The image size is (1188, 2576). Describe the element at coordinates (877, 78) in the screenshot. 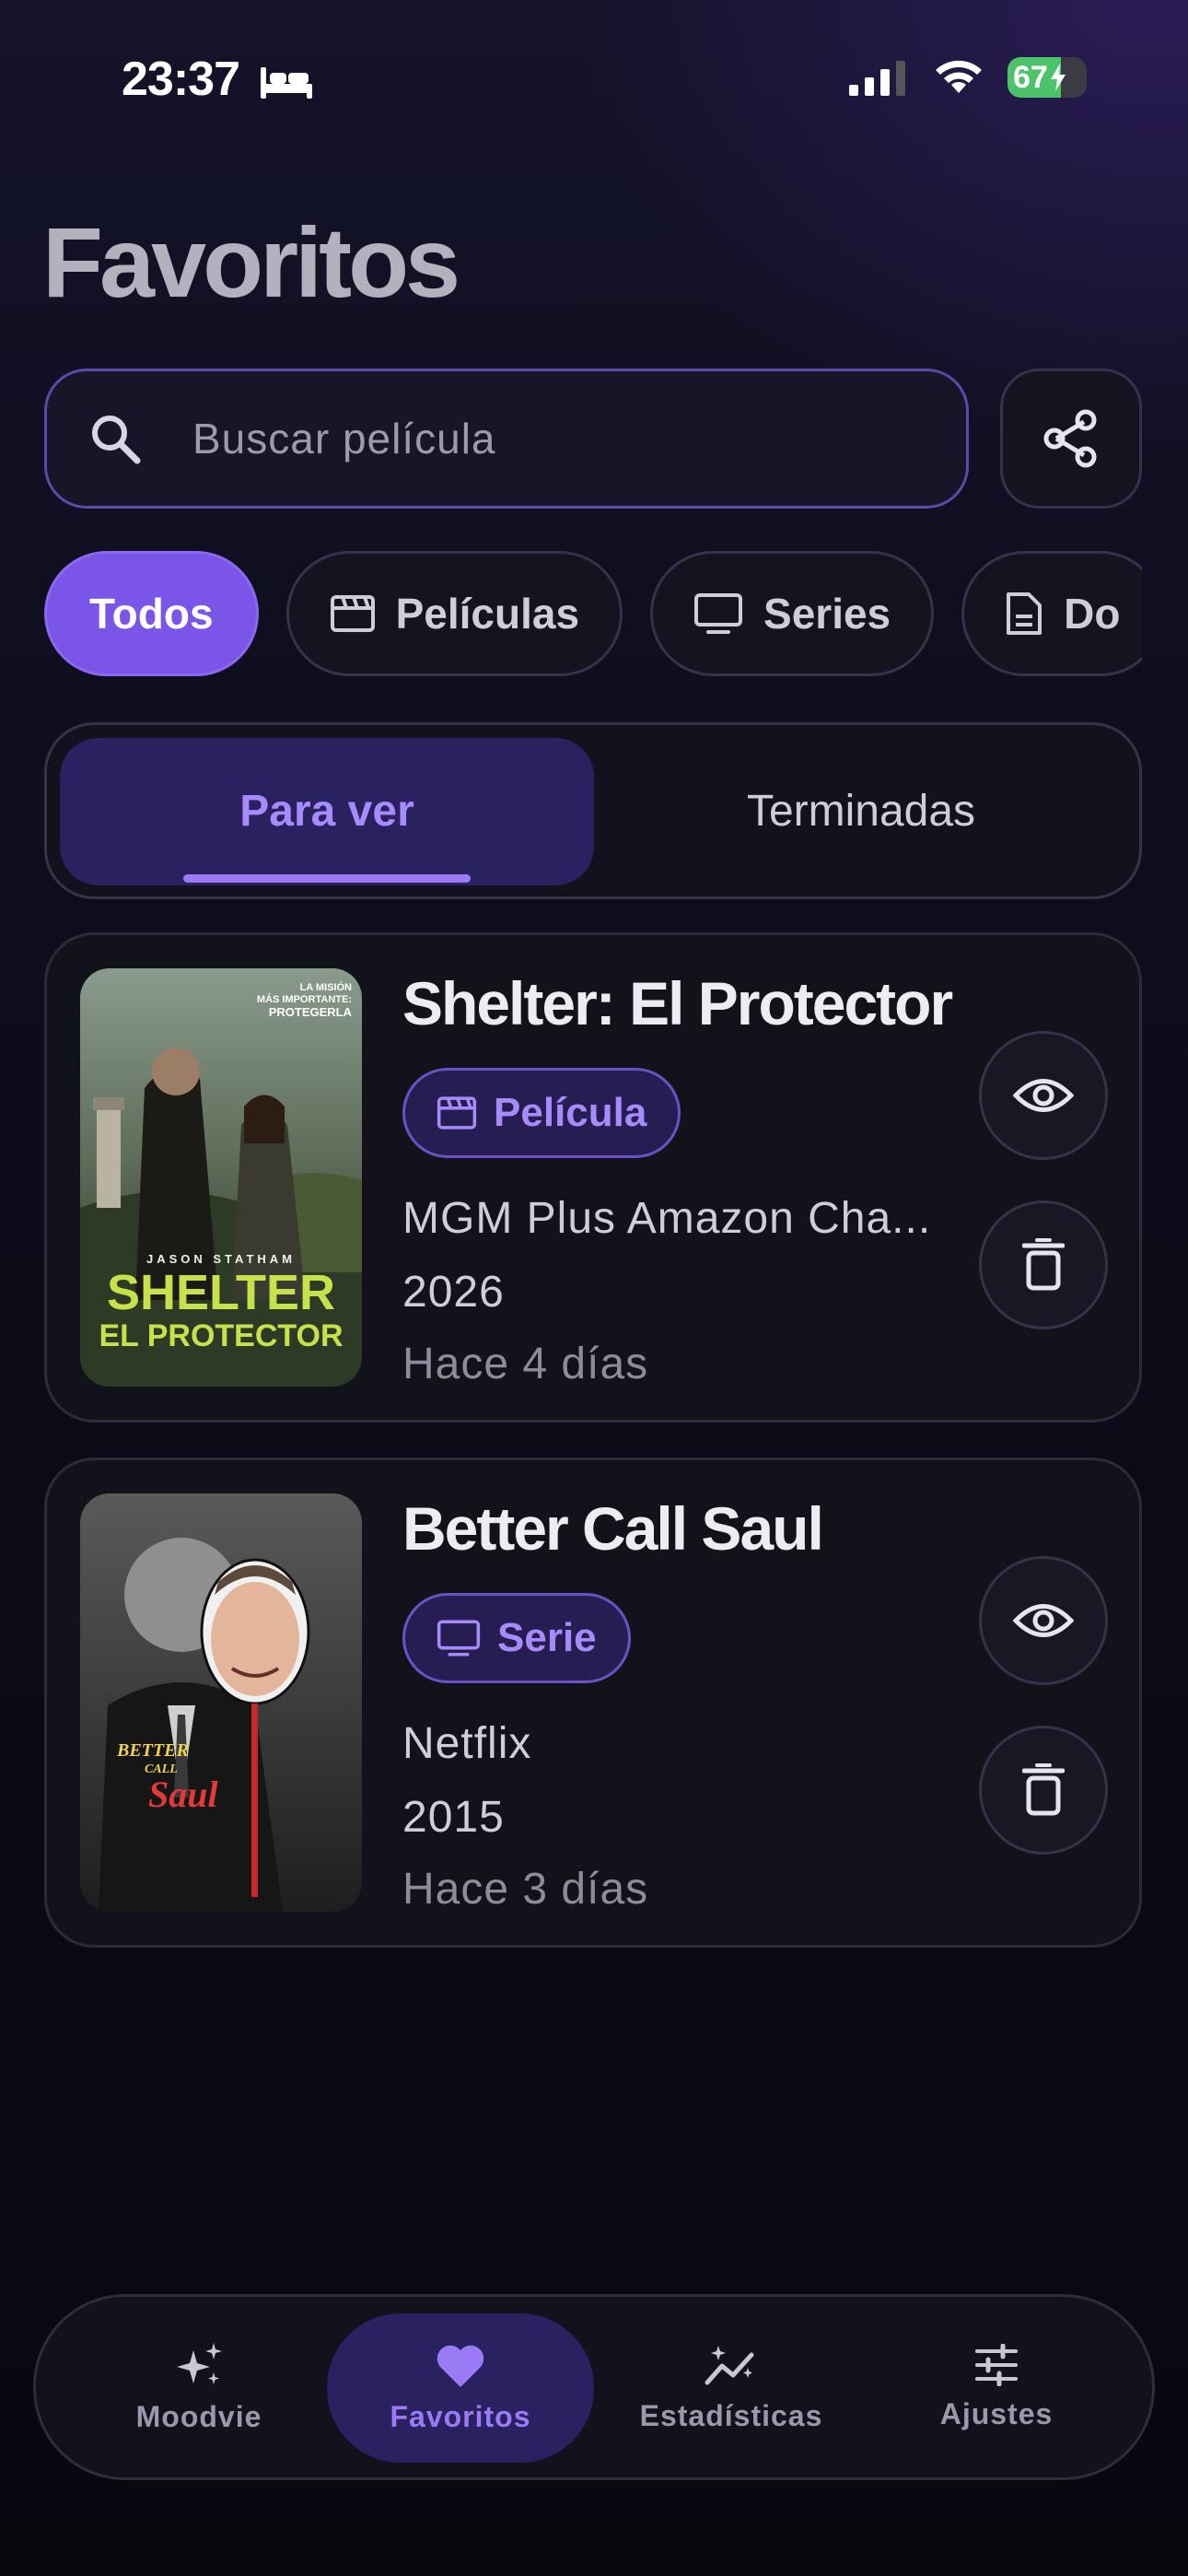

I see `cellular-signal-icon` at that location.